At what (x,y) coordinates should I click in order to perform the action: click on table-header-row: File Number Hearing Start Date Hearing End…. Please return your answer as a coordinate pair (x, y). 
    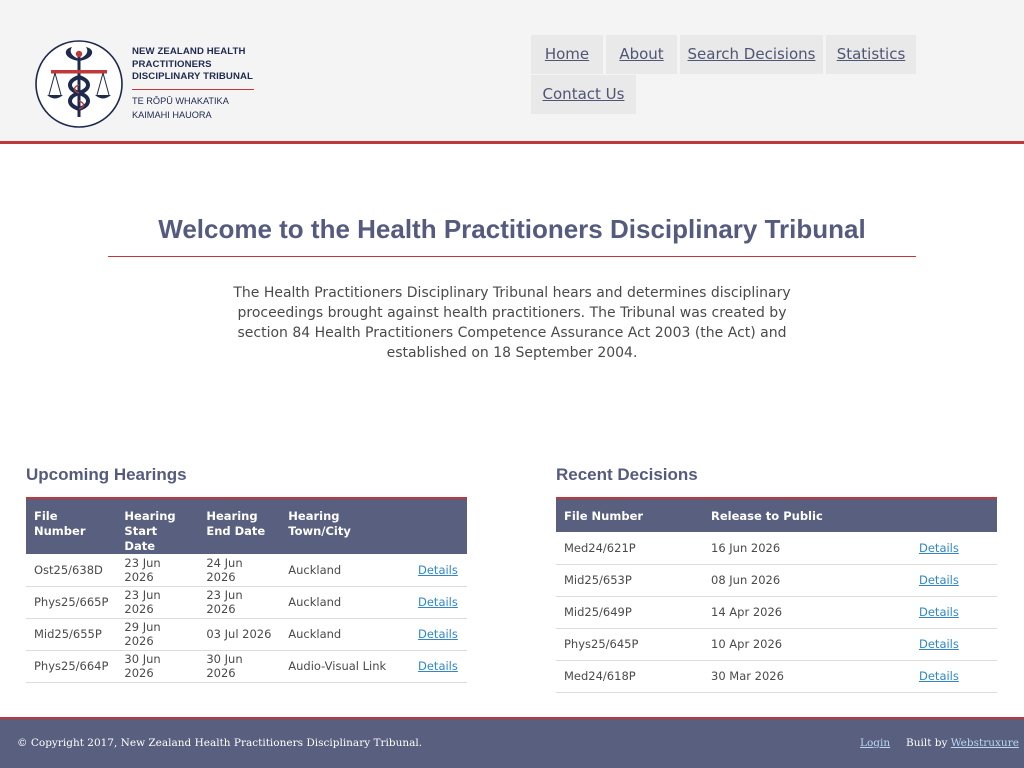
    Looking at the image, I should click on (246, 526).